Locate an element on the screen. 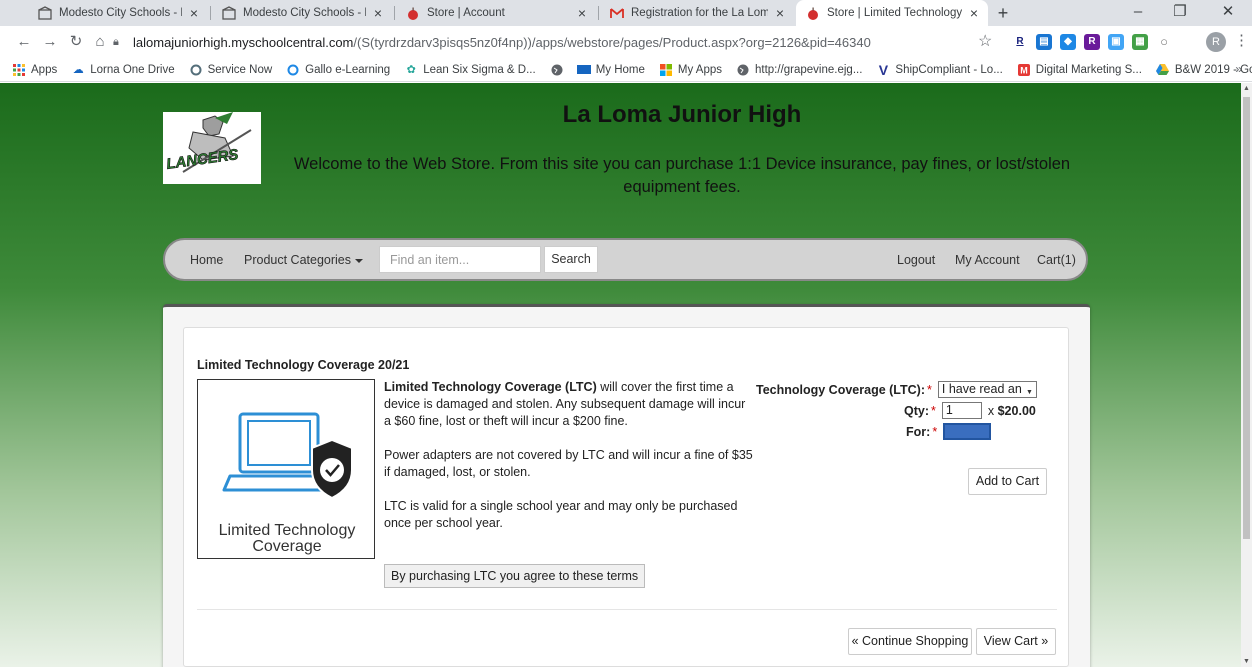  nav-product-categories: Product Categories is located at coordinates (304, 260).